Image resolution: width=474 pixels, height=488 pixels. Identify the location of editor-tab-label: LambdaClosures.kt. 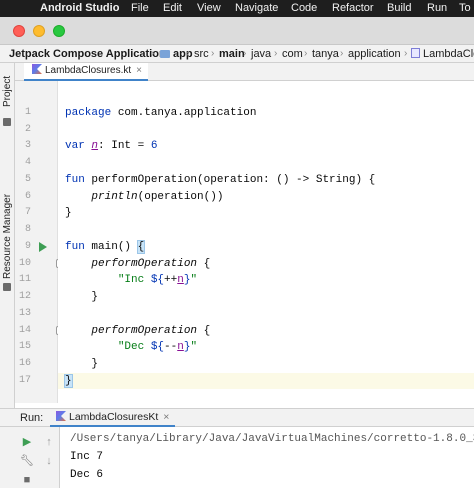
(88, 70).